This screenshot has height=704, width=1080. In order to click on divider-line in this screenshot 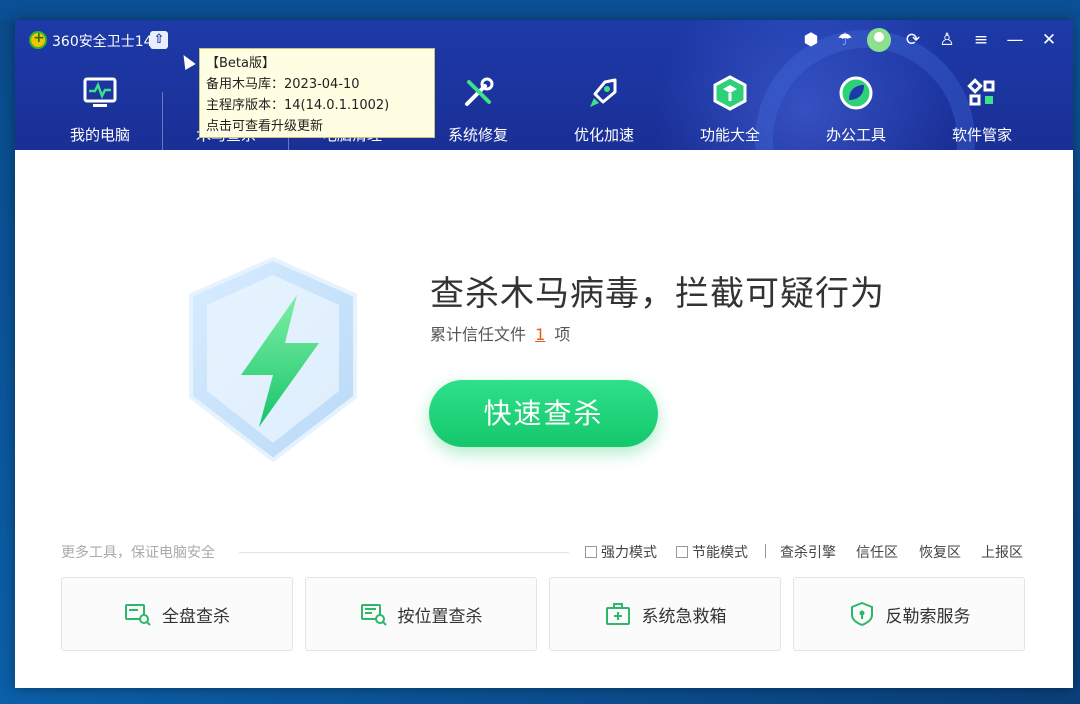, I will do `click(404, 552)`.